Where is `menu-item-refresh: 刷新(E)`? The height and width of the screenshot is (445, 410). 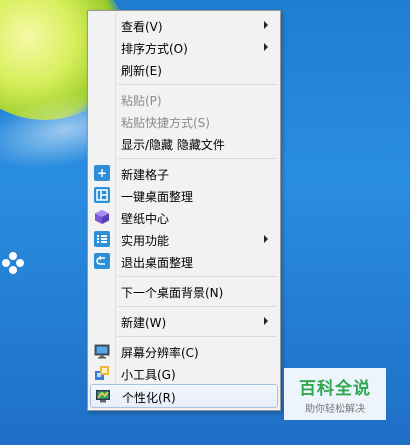 menu-item-refresh: 刷新(E) is located at coordinates (184, 69).